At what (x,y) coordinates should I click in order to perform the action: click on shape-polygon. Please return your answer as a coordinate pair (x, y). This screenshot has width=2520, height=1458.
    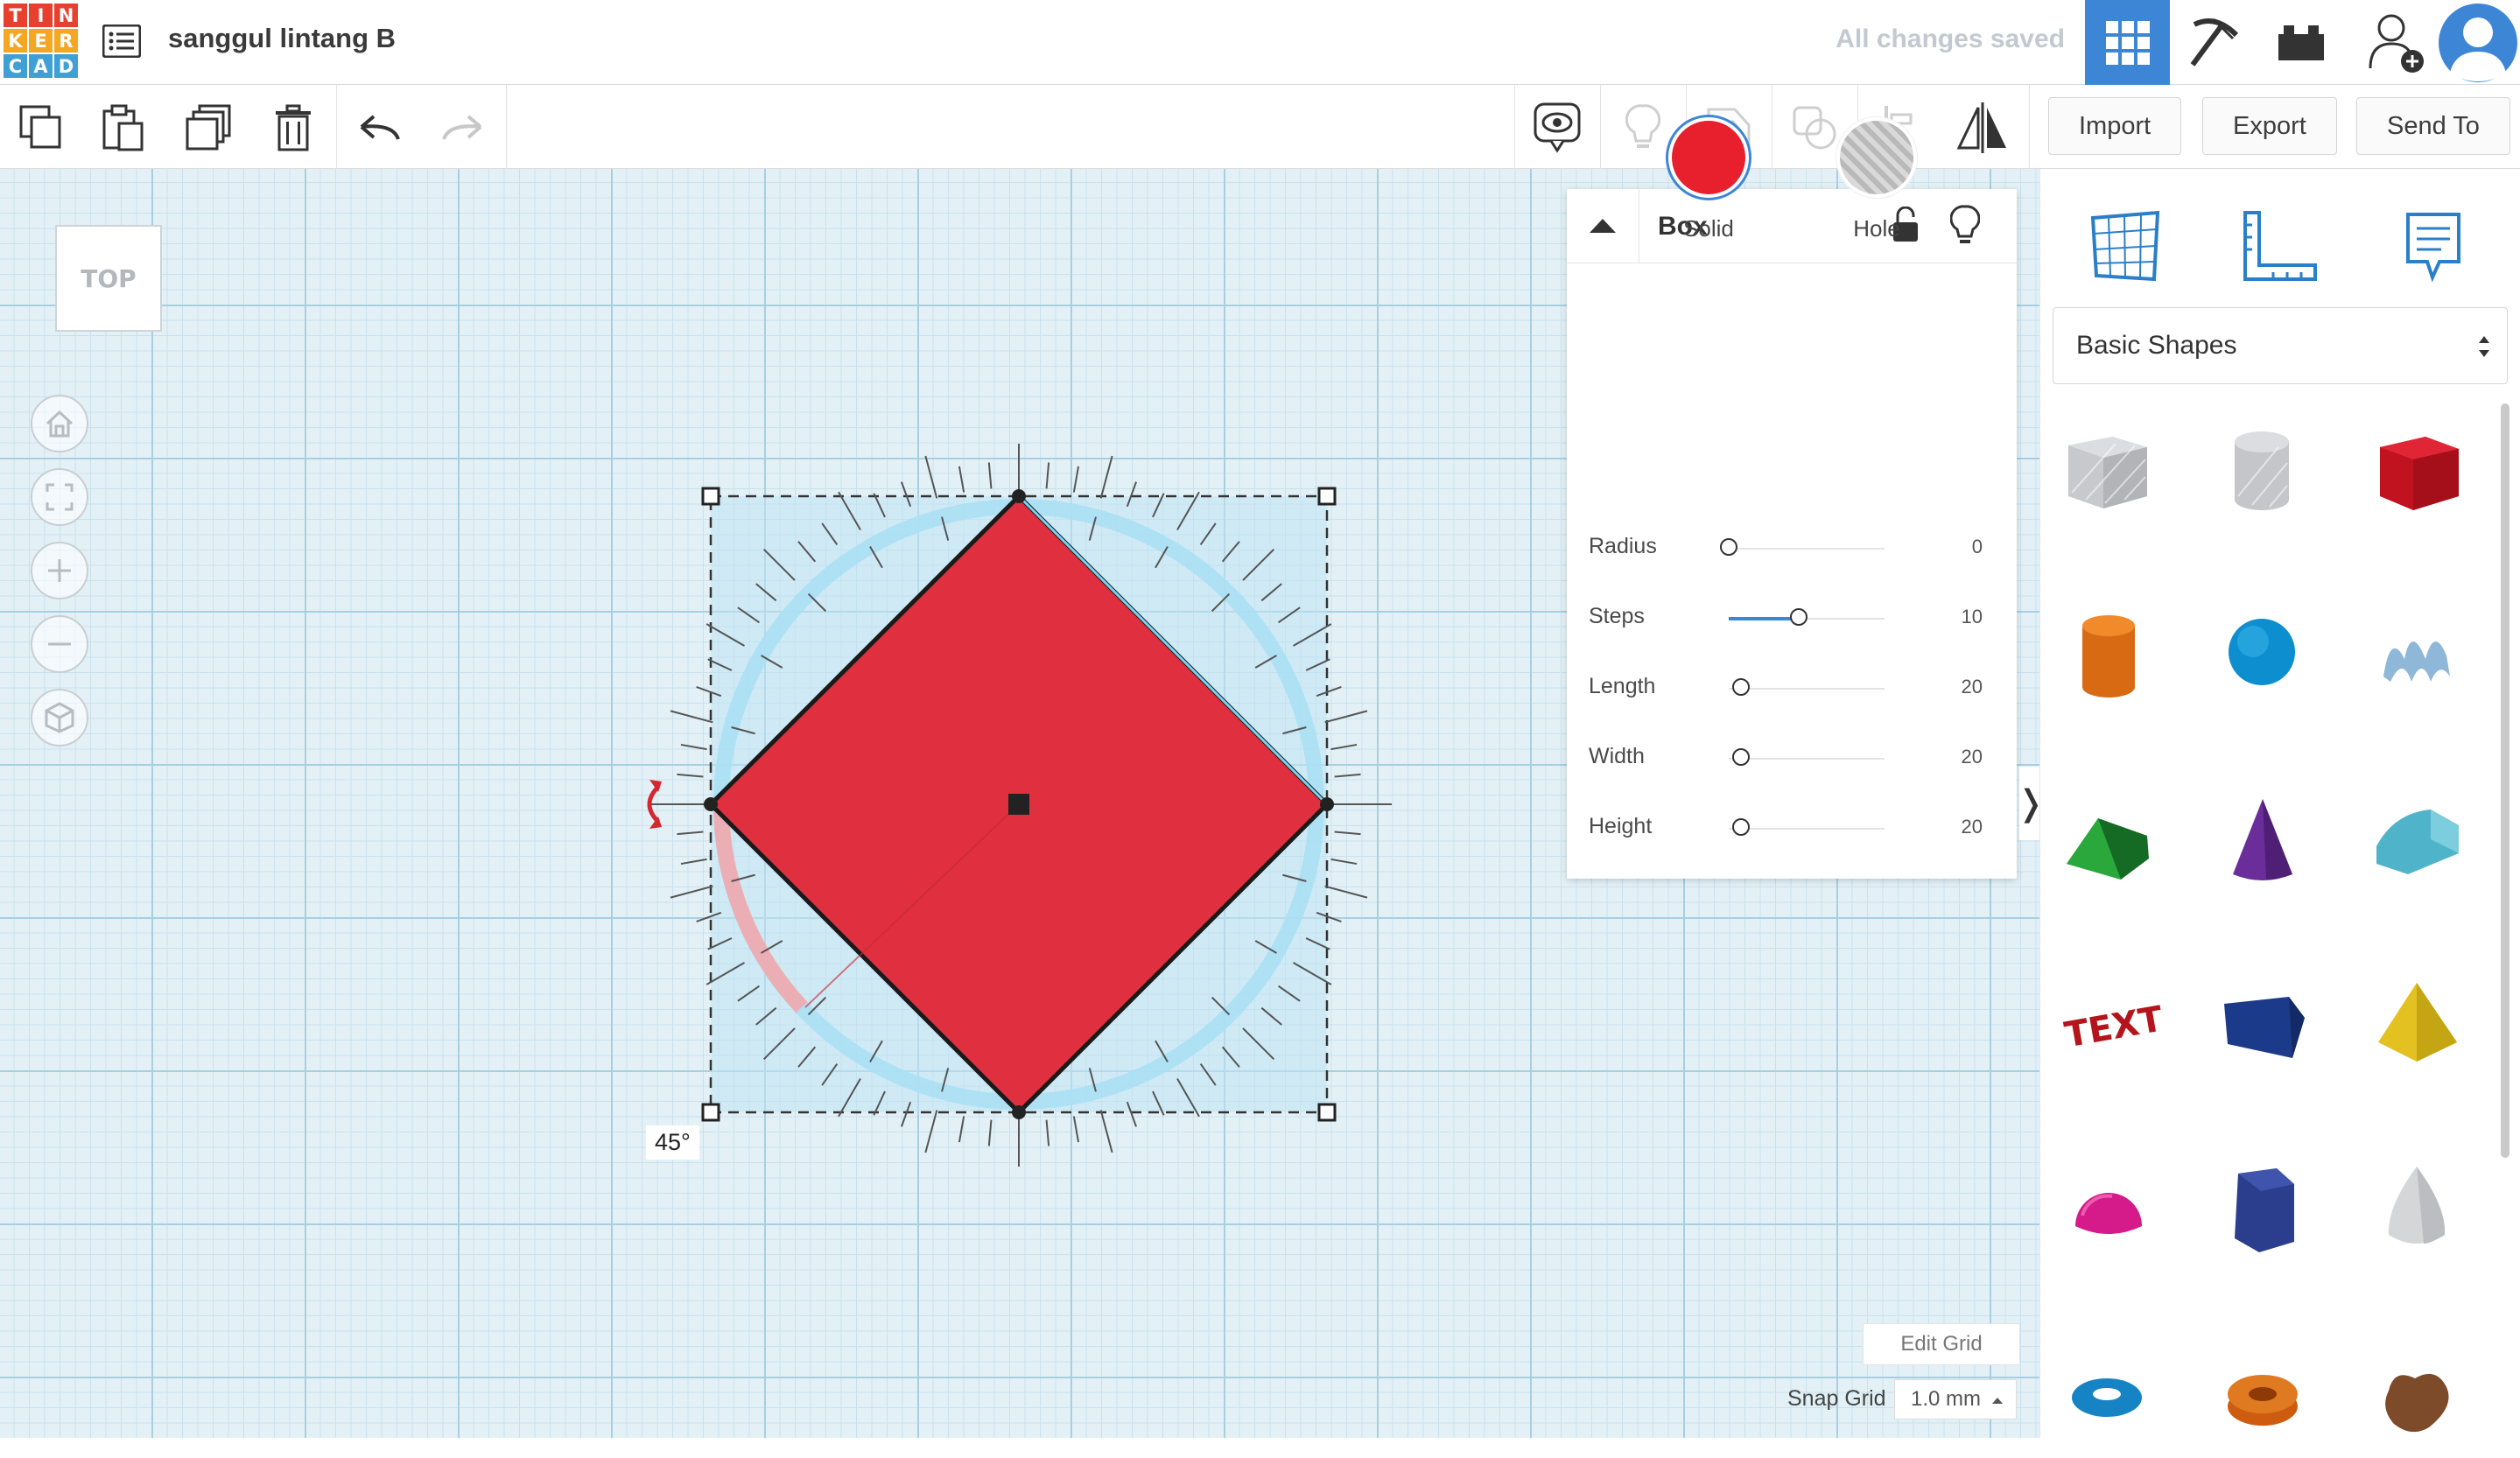
    Looking at the image, I should click on (2262, 1026).